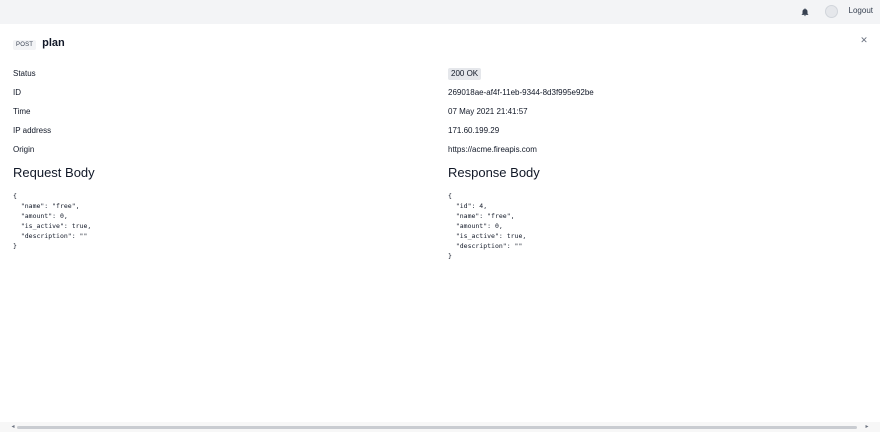 This screenshot has height=438, width=880. I want to click on scroll-right-icon: ▸, so click(867, 427).